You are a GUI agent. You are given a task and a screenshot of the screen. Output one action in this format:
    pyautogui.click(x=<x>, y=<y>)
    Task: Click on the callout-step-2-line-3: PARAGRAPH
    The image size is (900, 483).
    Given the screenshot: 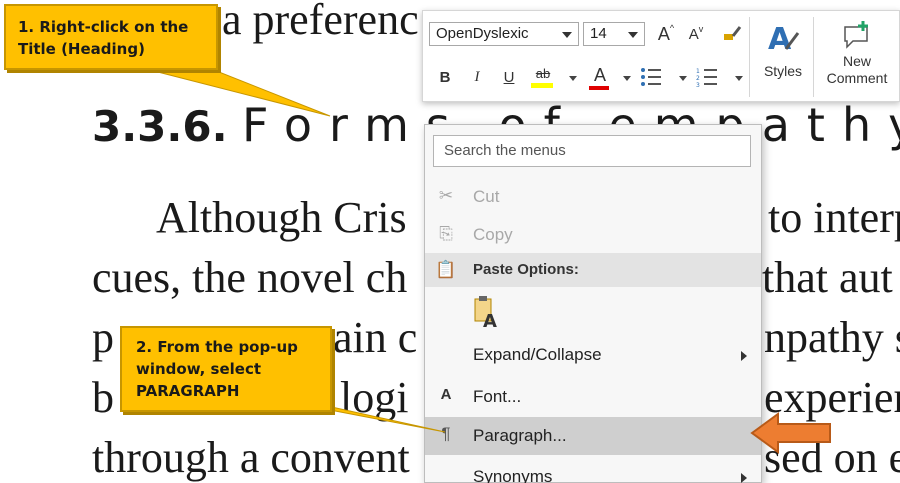 What is the action you would take?
    pyautogui.click(x=188, y=391)
    